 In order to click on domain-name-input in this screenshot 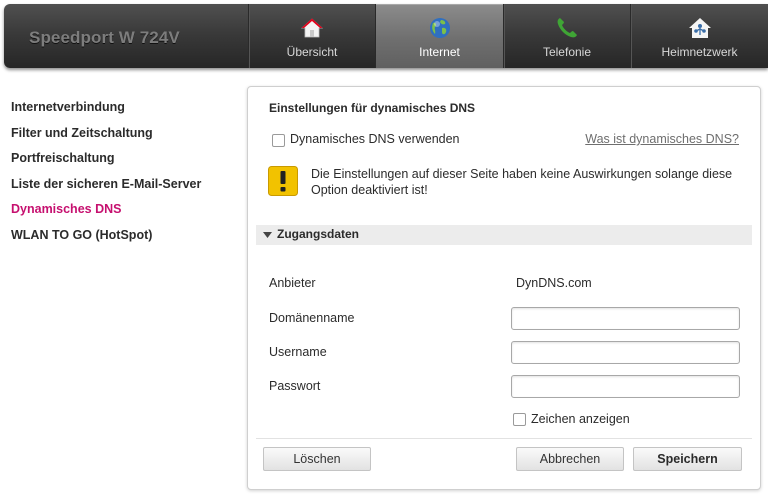, I will do `click(625, 318)`.